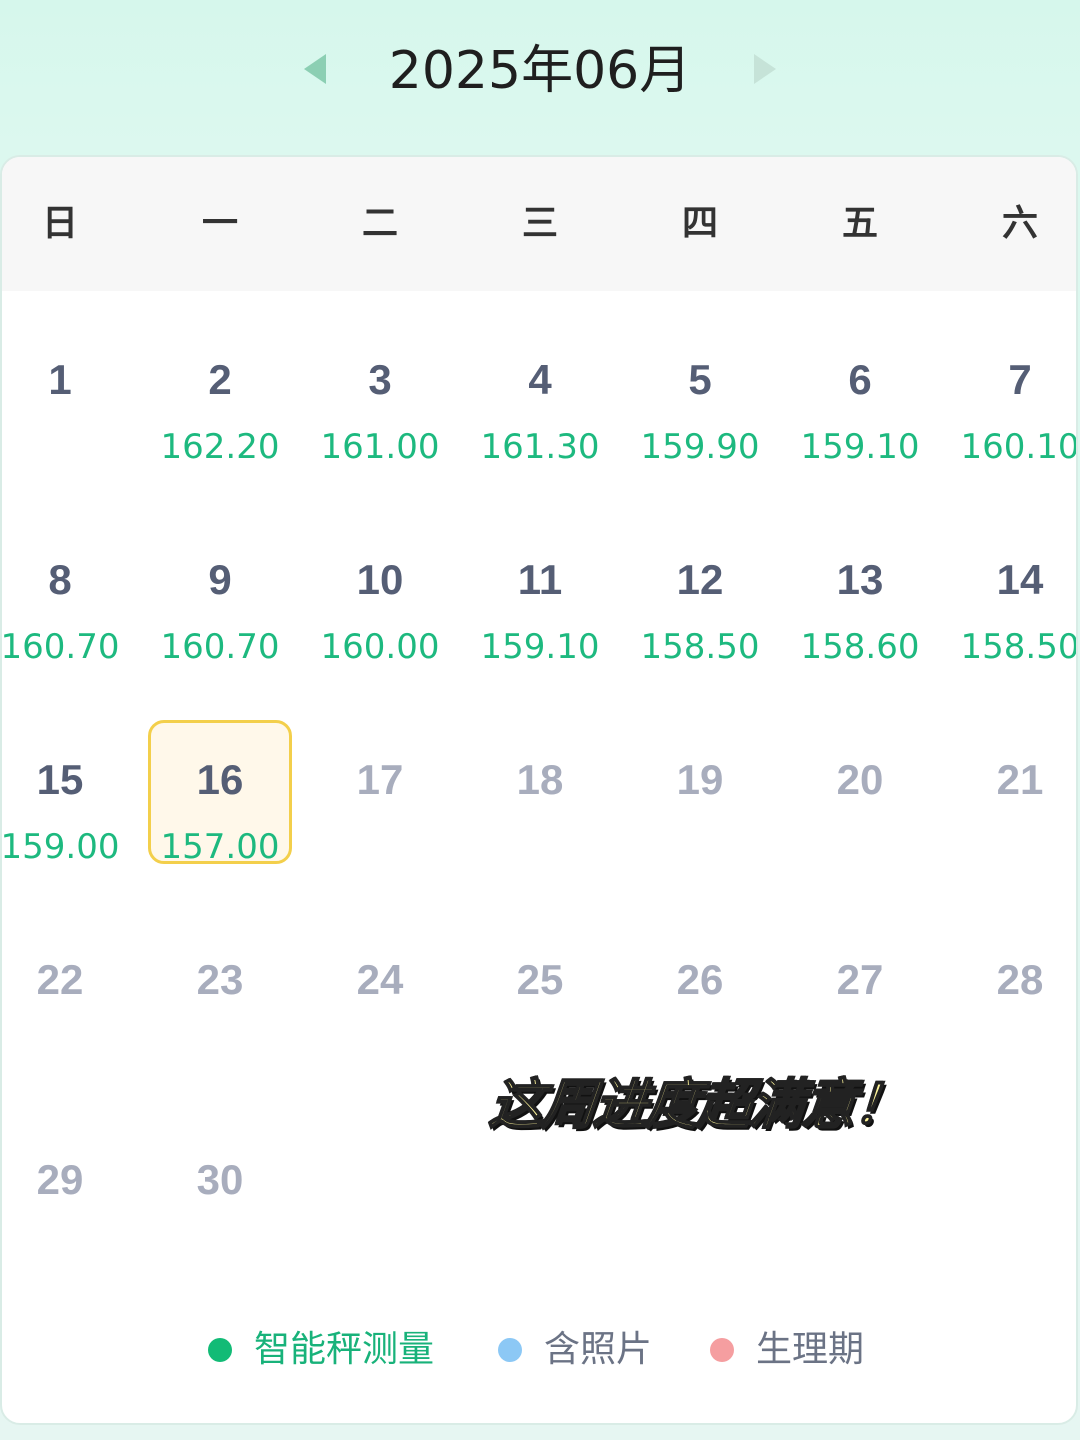  I want to click on weekday-label: 六, so click(1019, 223).